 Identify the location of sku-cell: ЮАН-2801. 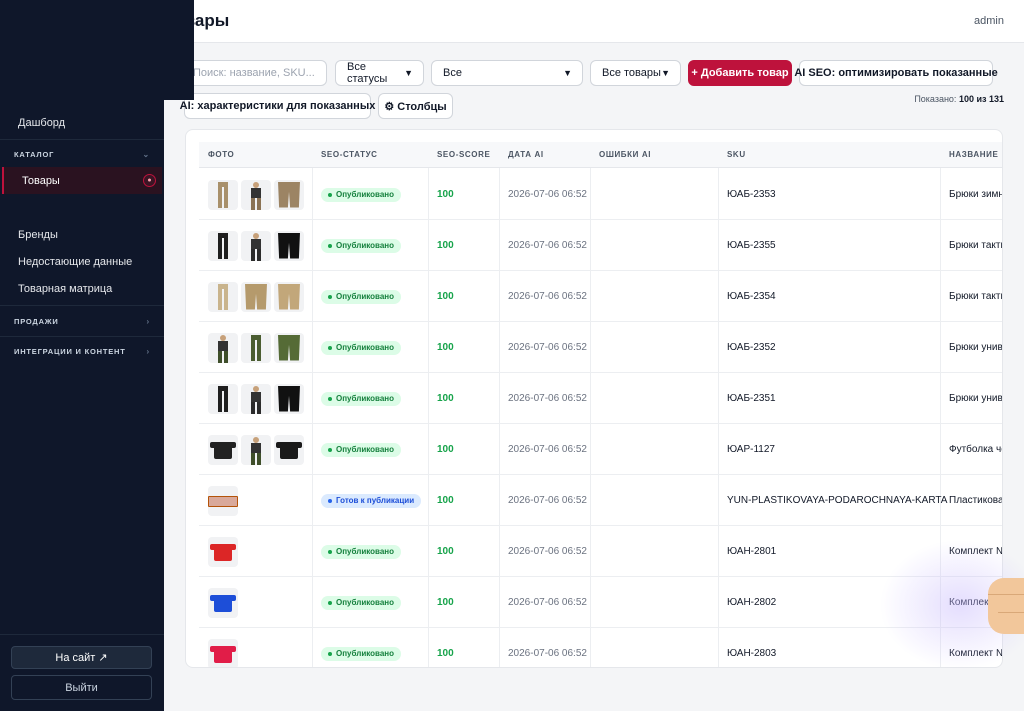
(751, 551).